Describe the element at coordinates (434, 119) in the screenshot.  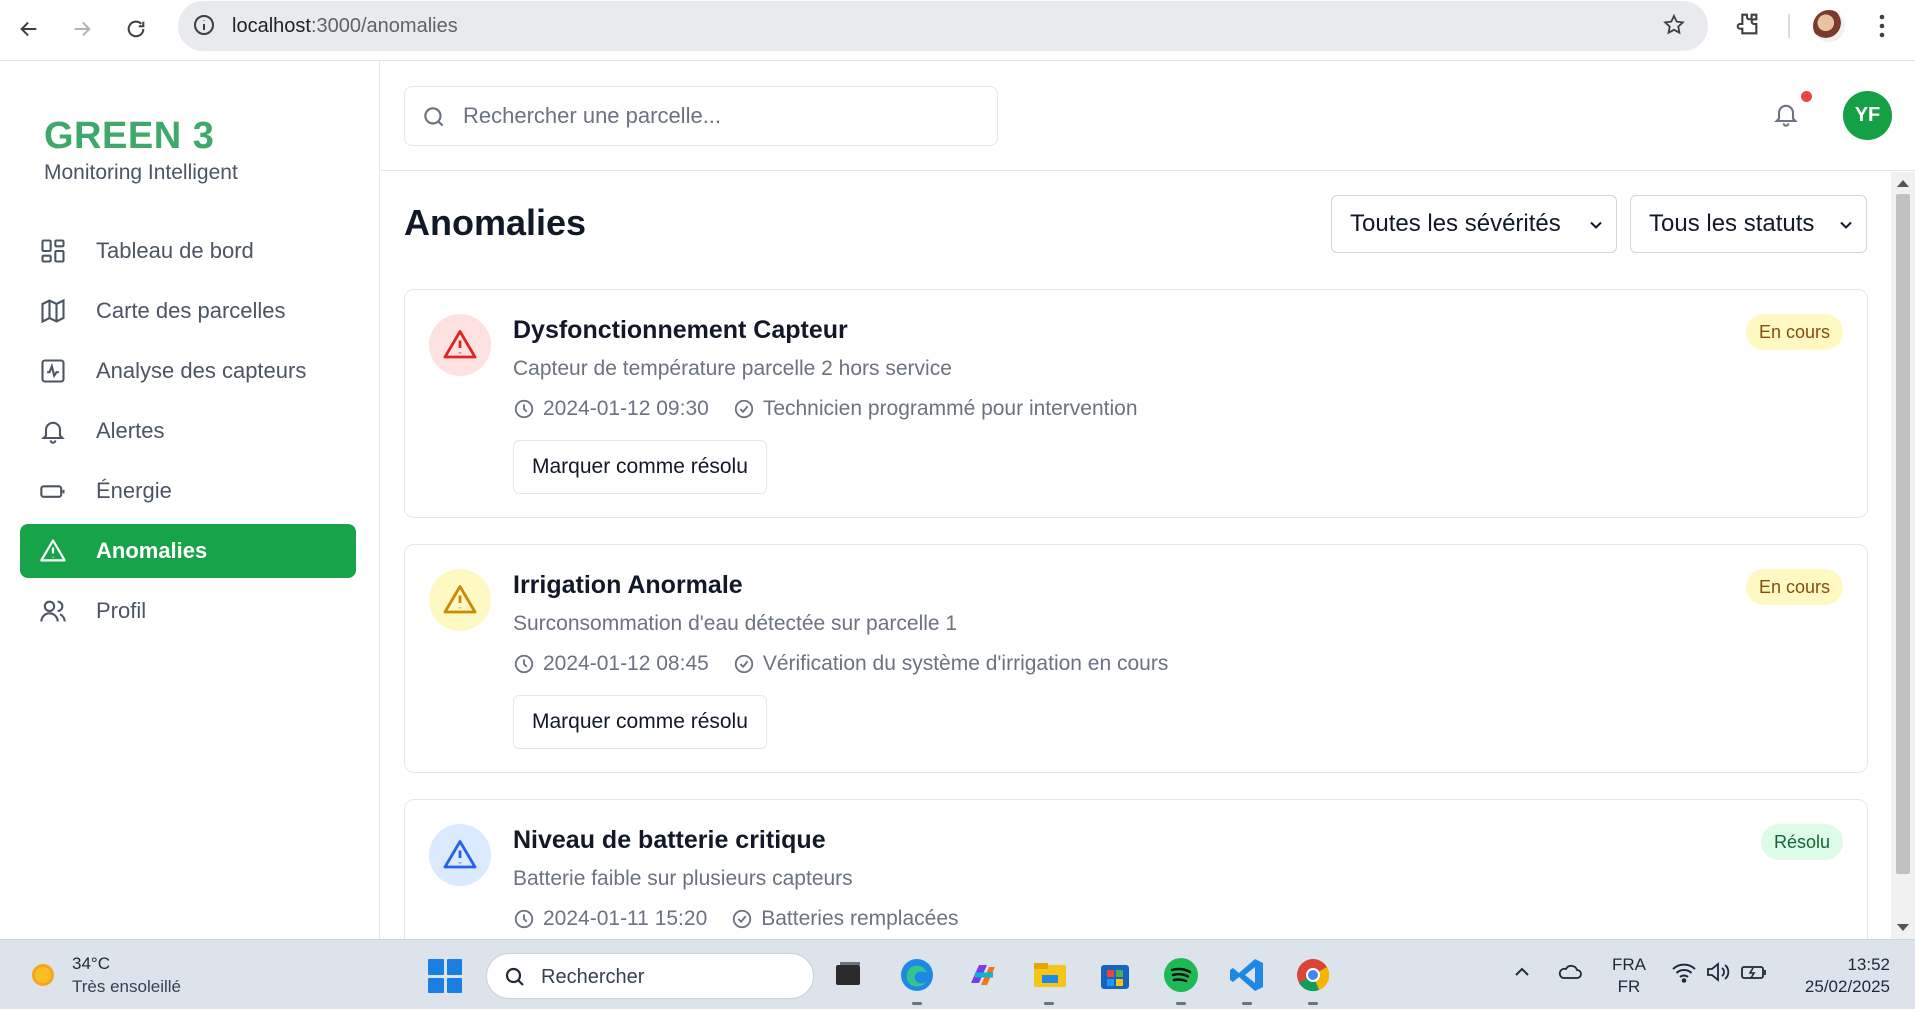
I see `search-icon` at that location.